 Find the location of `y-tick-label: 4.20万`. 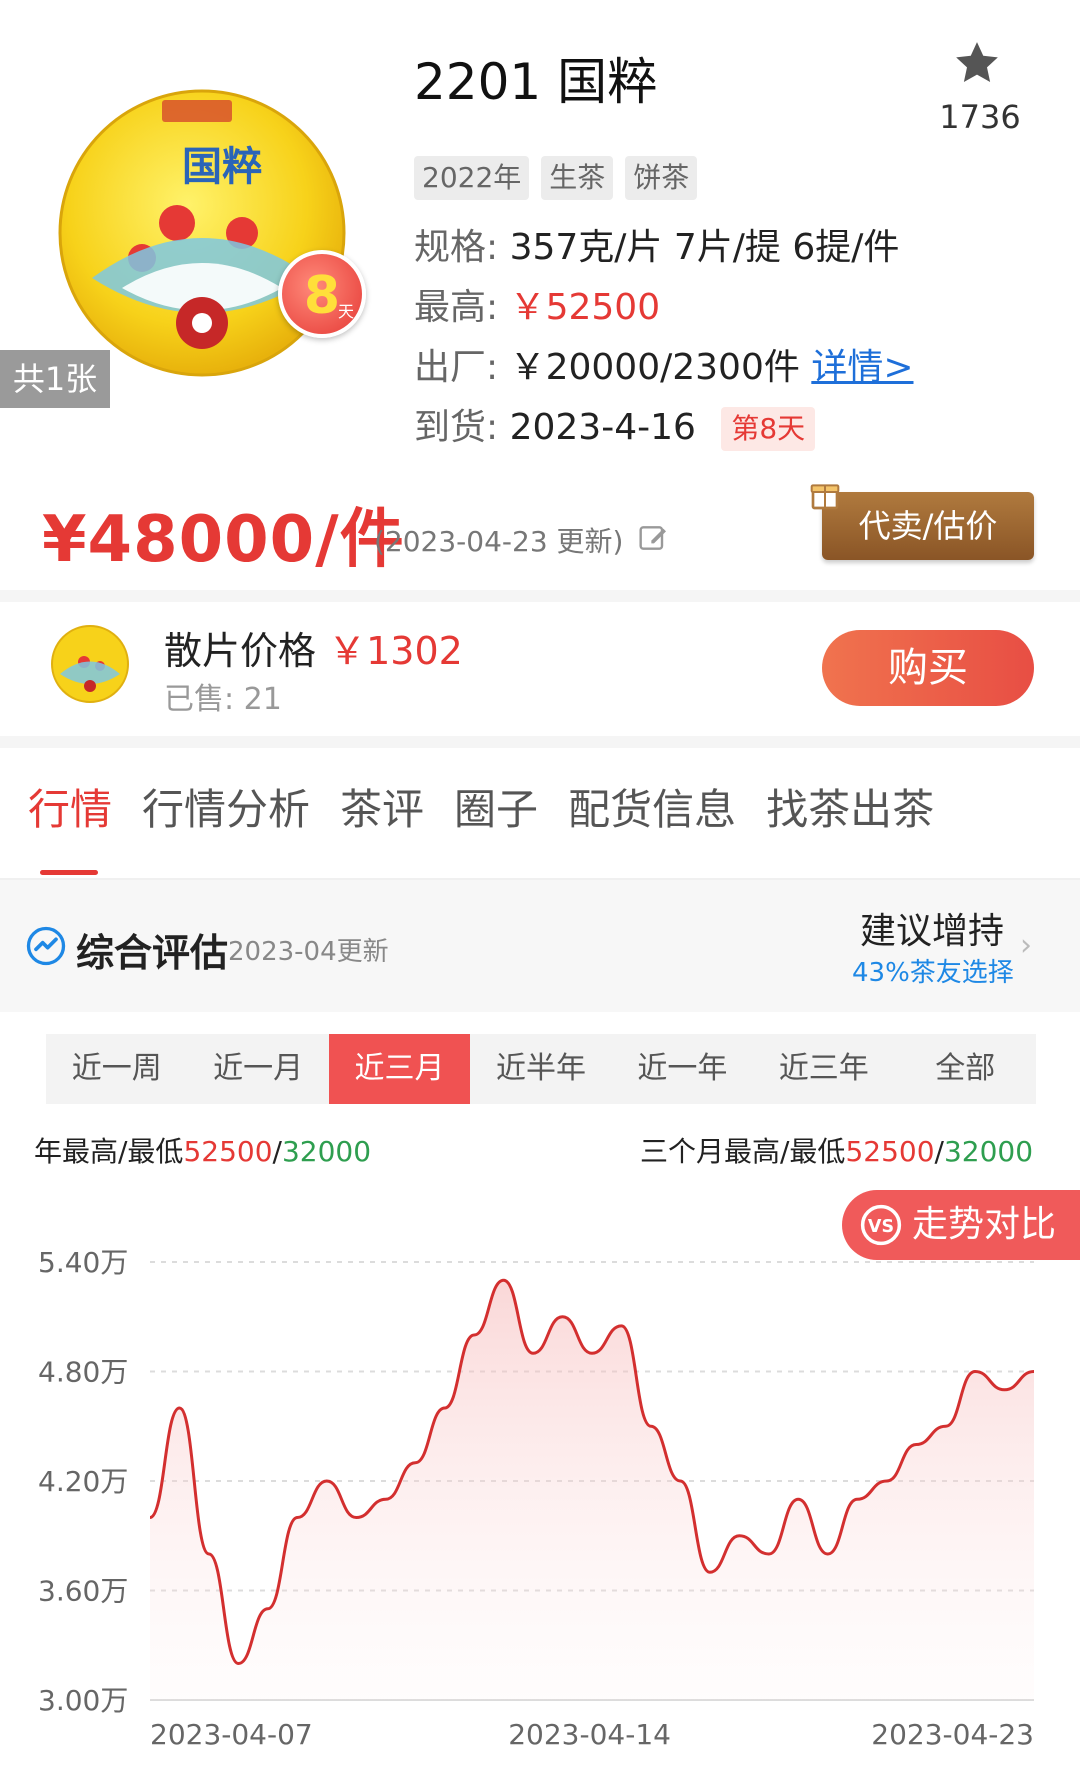

y-tick-label: 4.20万 is located at coordinates (83, 1481).